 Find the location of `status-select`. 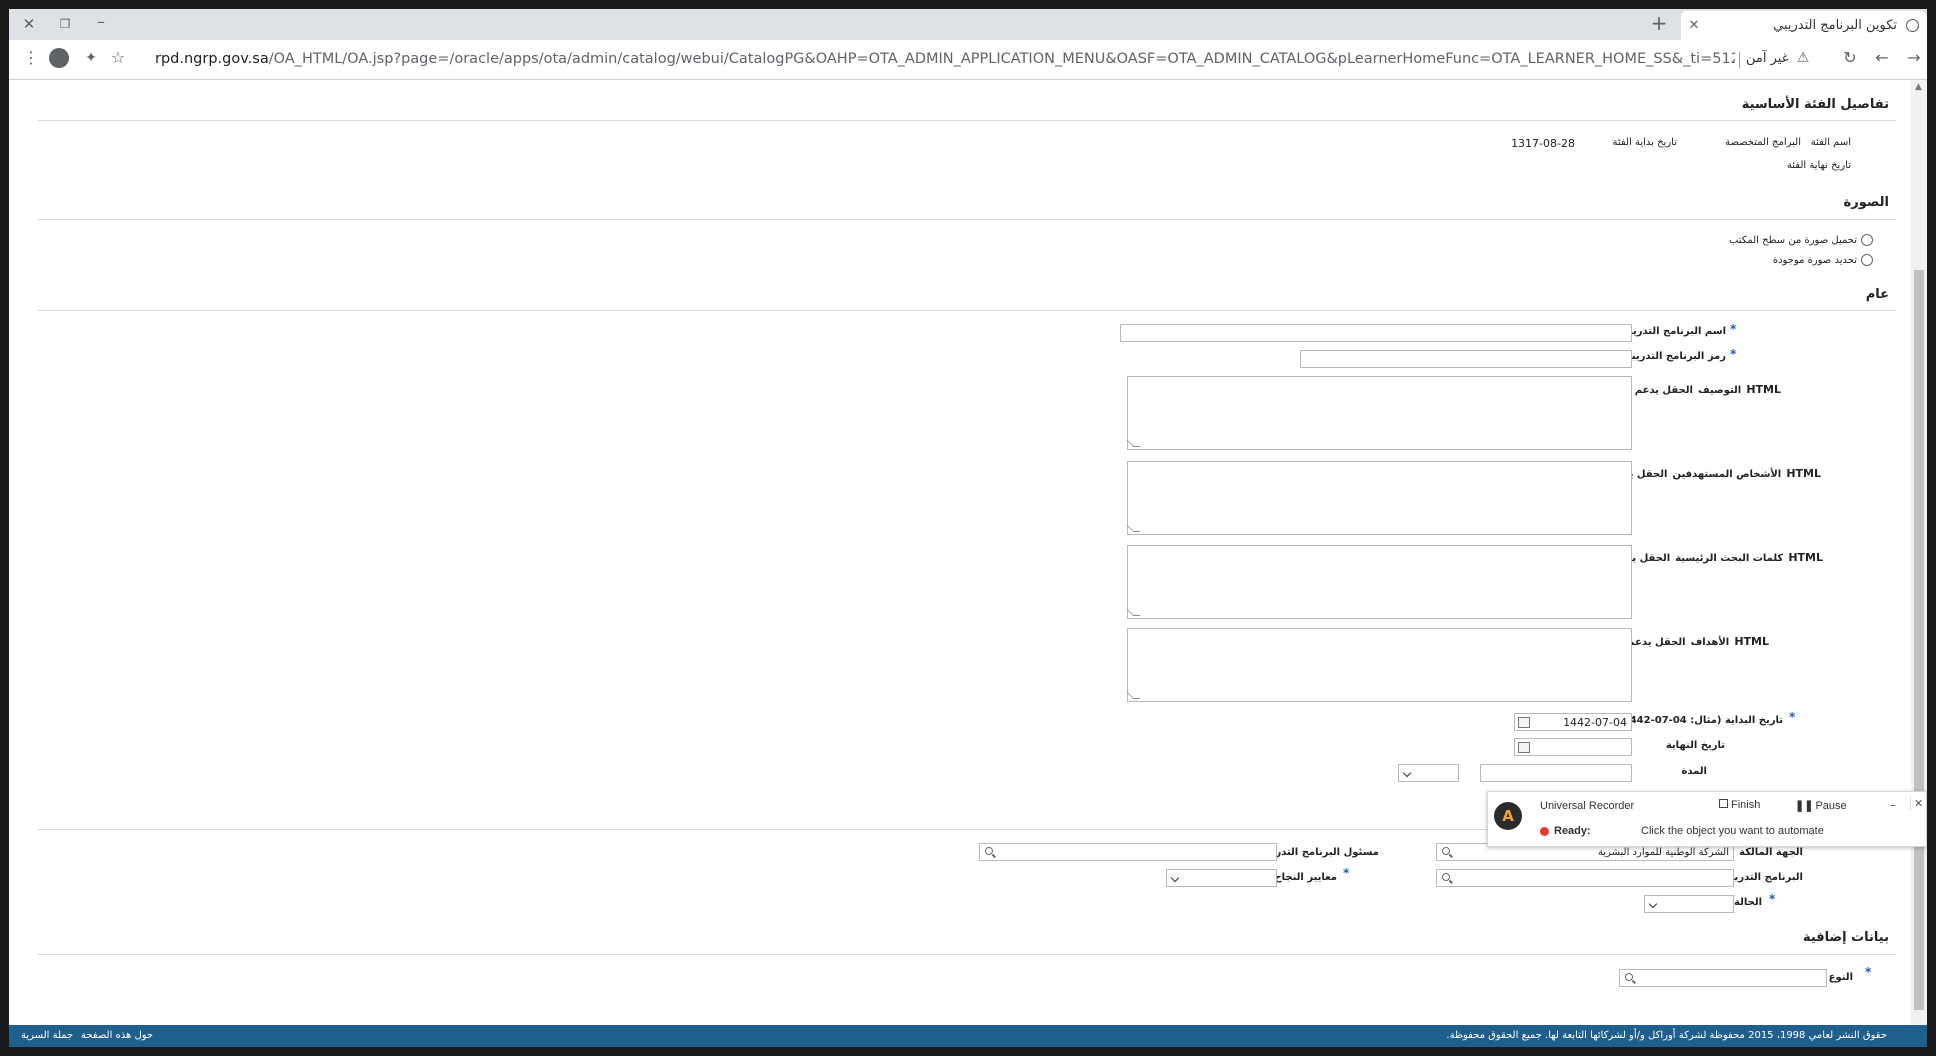

status-select is located at coordinates (1689, 904).